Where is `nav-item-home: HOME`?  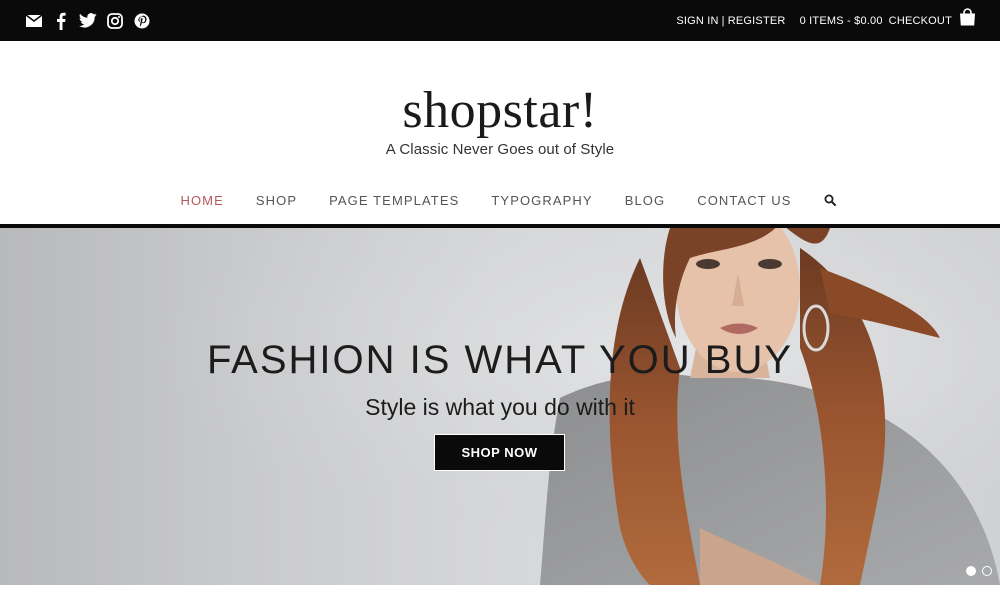 nav-item-home: HOME is located at coordinates (201, 200).